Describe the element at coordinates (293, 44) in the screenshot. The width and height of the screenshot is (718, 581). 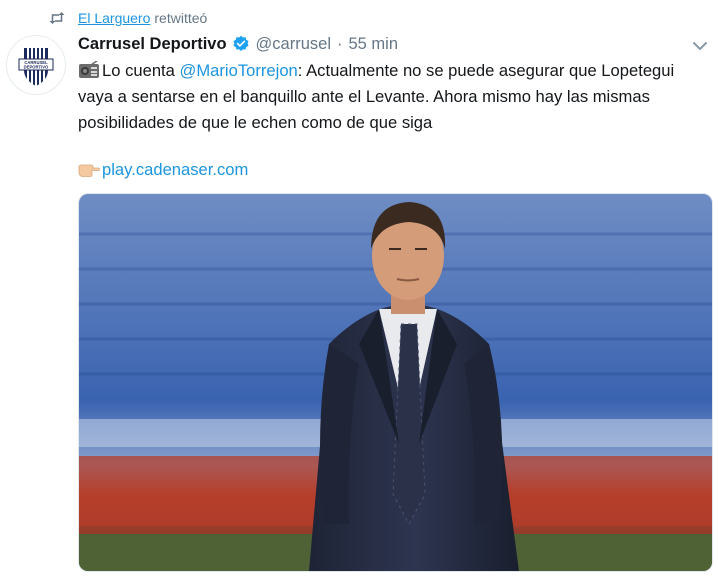
I see `user-handle: @carrusel` at that location.